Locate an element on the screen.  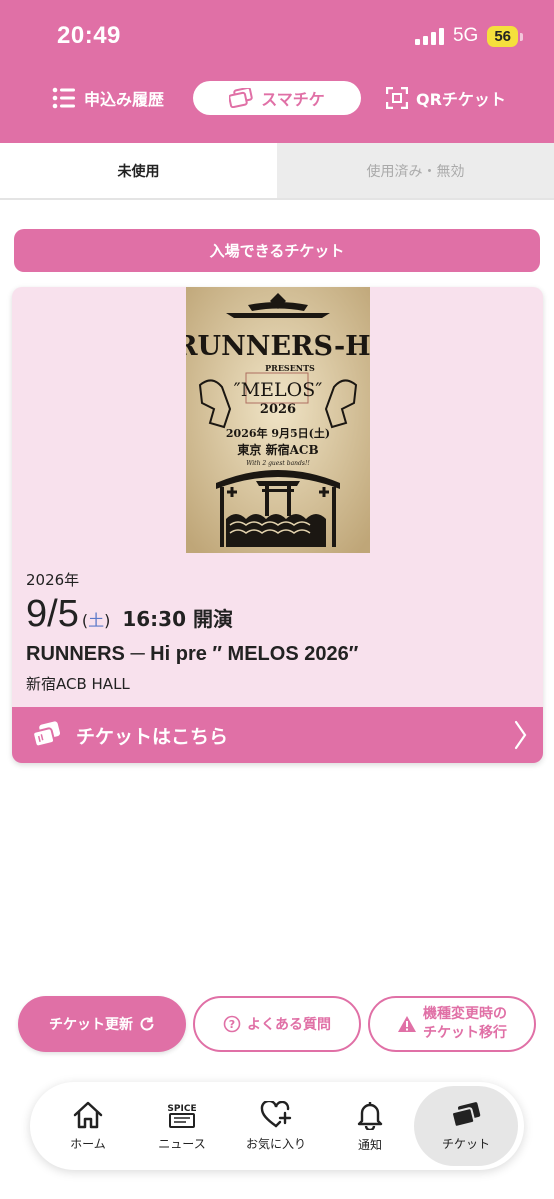
qr-ticket-tab: QRチケット is located at coordinates (446, 98).